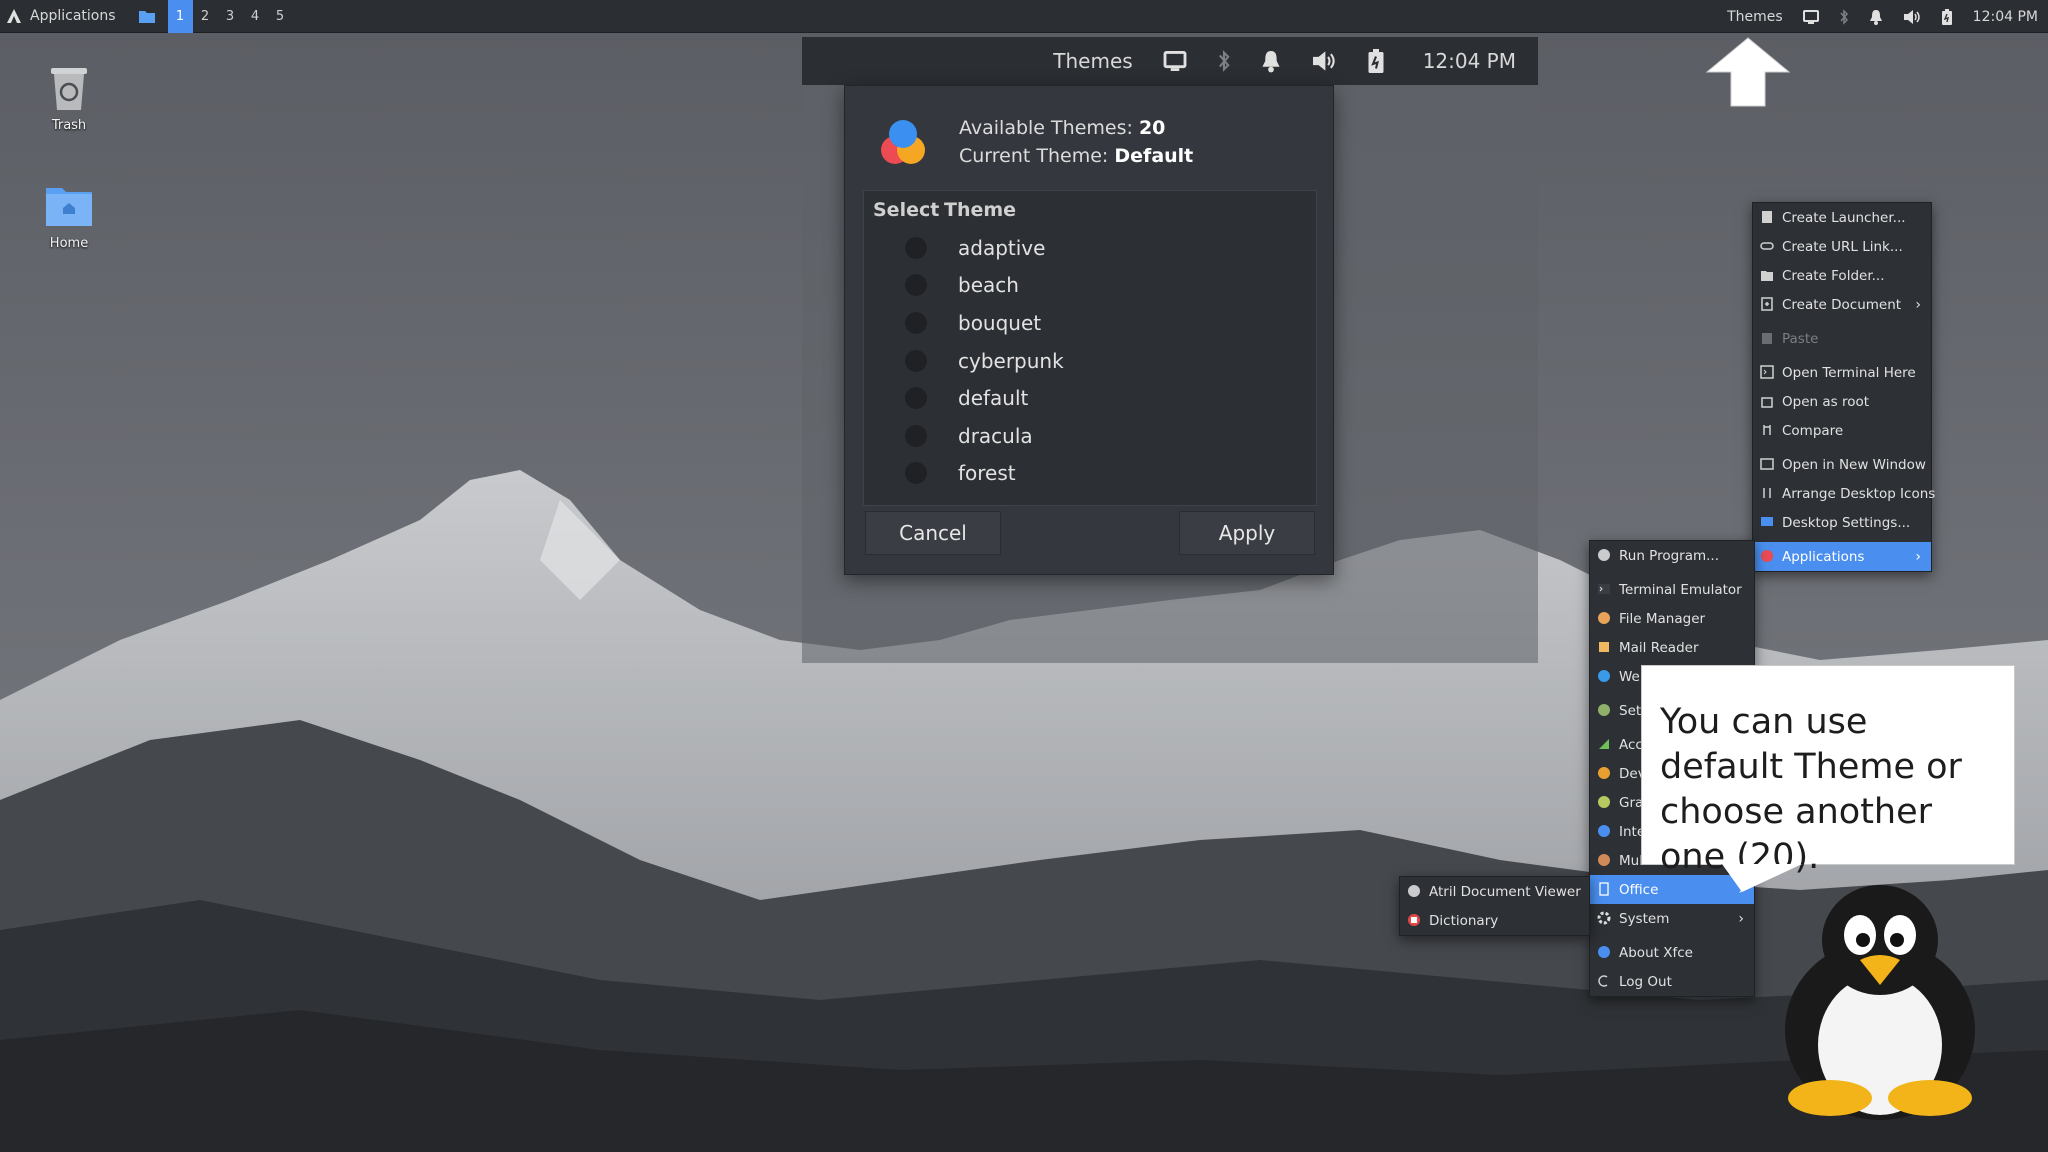  Describe the element at coordinates (1849, 372) in the screenshot. I see `menu-item-label: Open Terminal Here` at that location.